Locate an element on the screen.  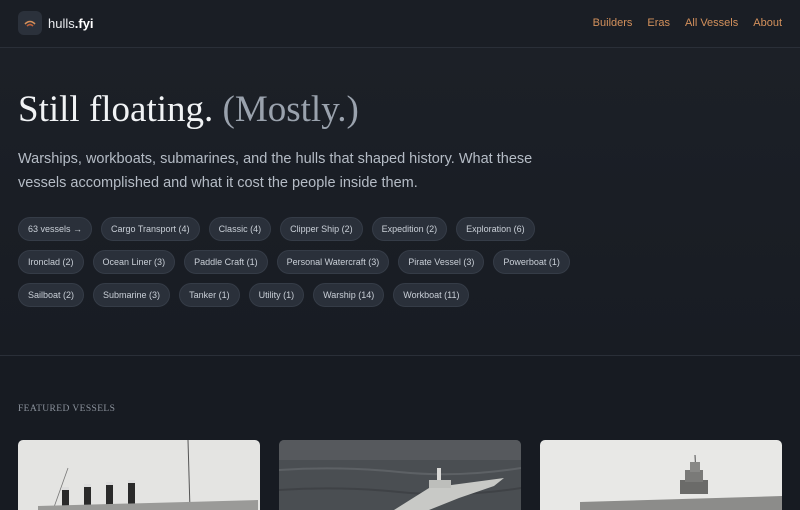
chip-all-vessels: 63 vessels → is located at coordinates (55, 229).